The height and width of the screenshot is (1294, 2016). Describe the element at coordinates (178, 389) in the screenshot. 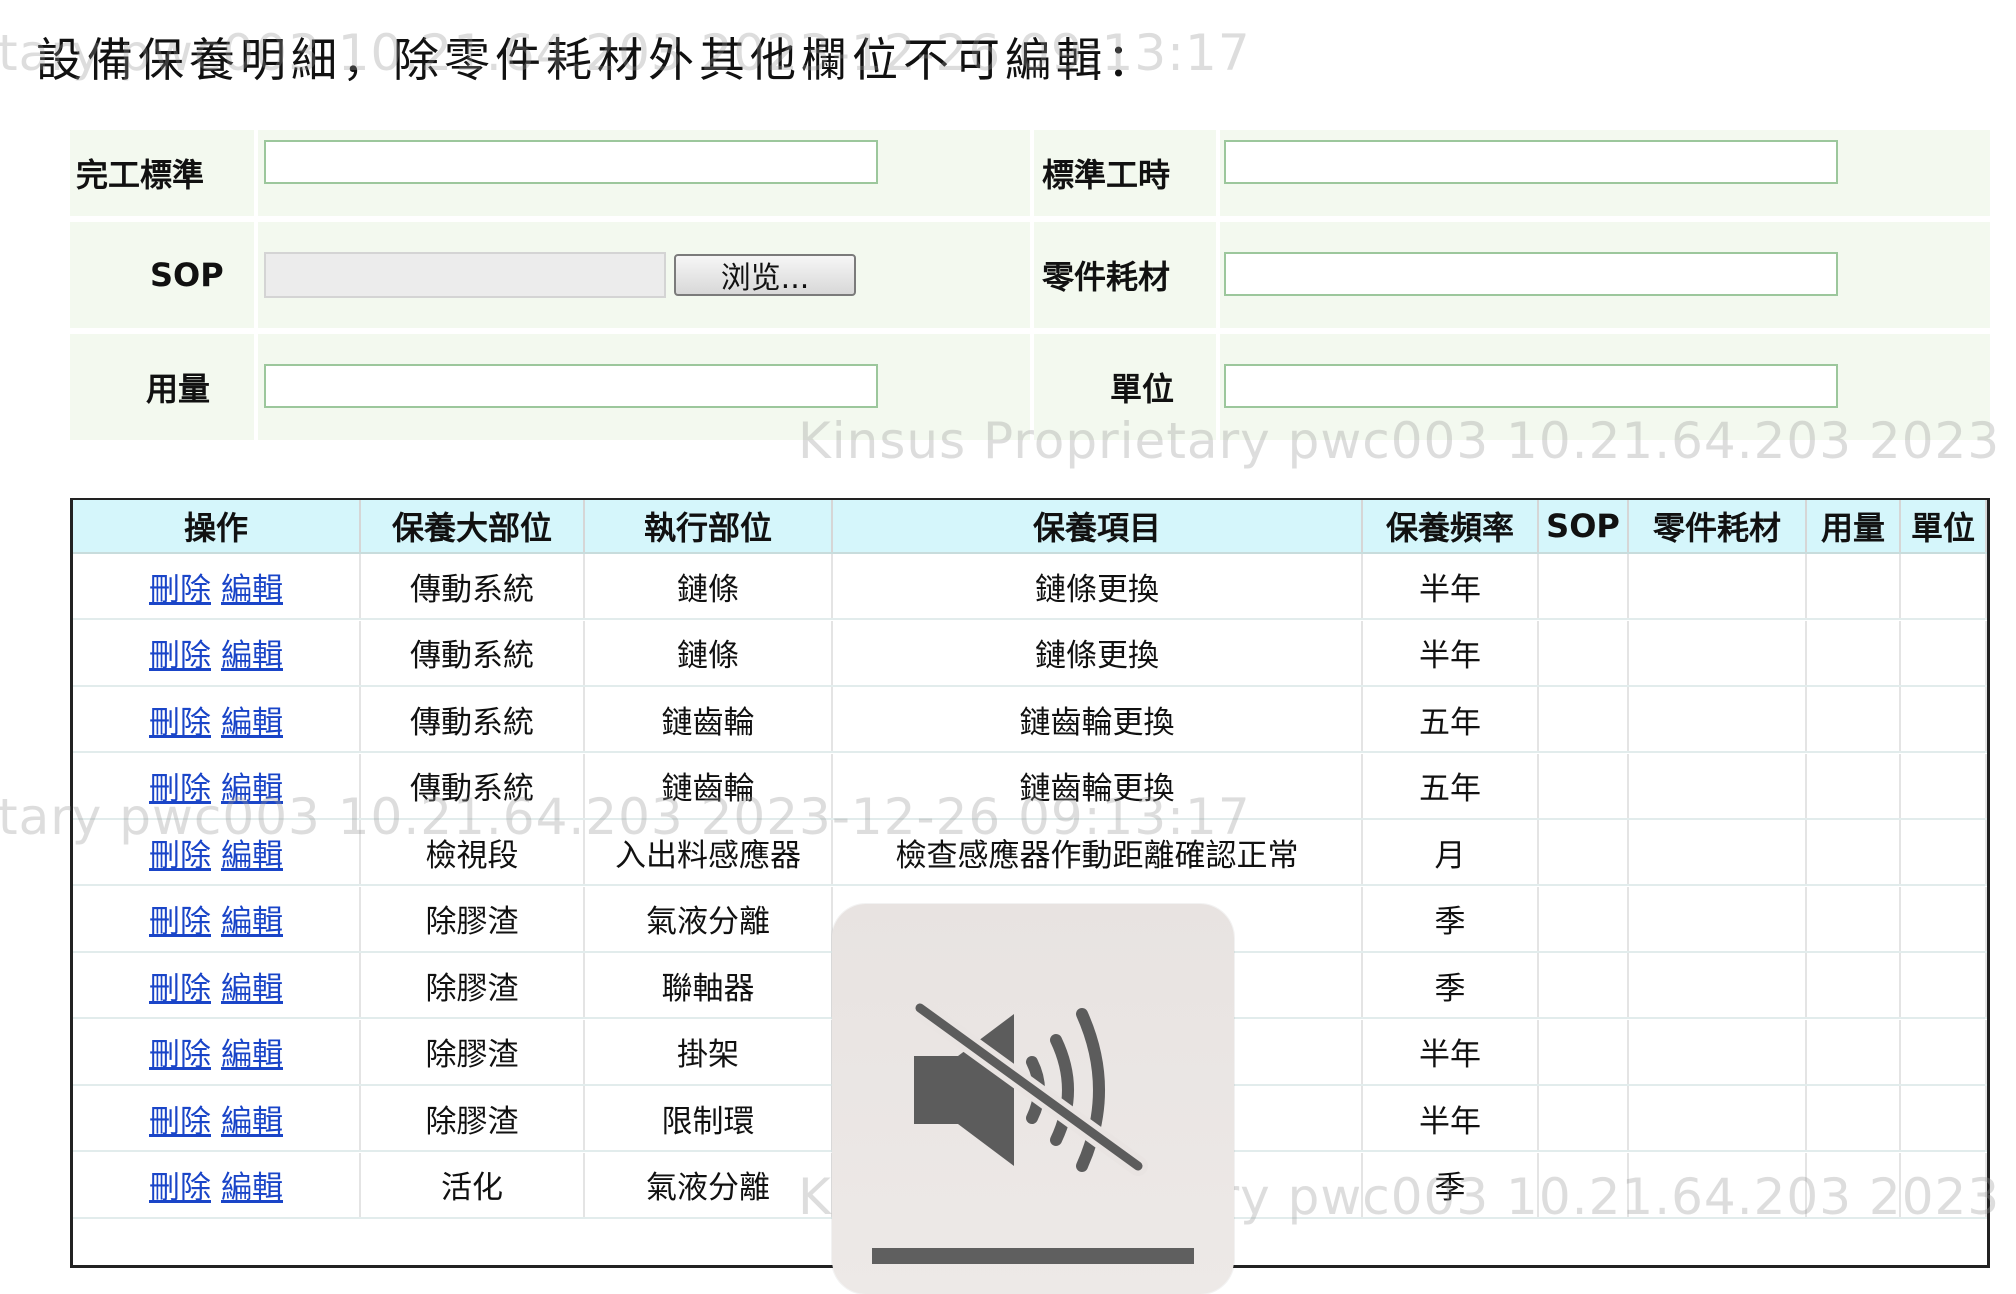

I see `usage-label: 用量` at that location.